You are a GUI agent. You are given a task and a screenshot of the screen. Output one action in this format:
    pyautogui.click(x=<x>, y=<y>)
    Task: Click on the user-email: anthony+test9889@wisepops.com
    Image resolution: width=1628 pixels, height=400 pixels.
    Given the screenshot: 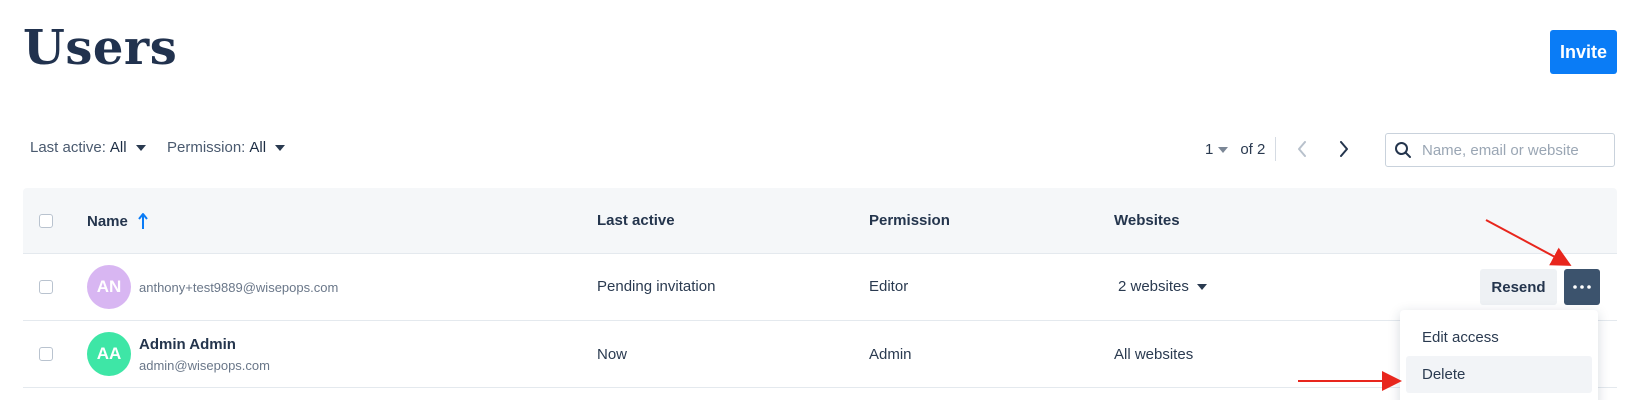 What is the action you would take?
    pyautogui.click(x=239, y=287)
    